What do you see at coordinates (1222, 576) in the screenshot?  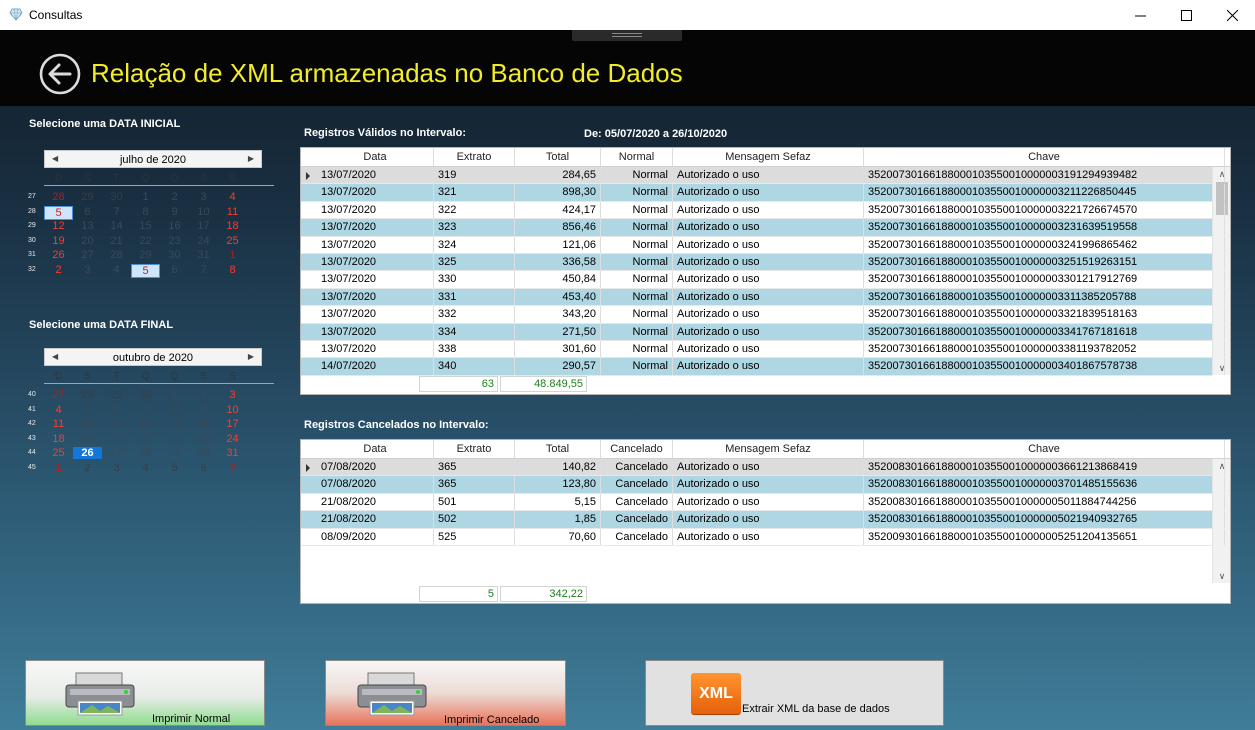 I see `scroll-down-icon: ∨` at bounding box center [1222, 576].